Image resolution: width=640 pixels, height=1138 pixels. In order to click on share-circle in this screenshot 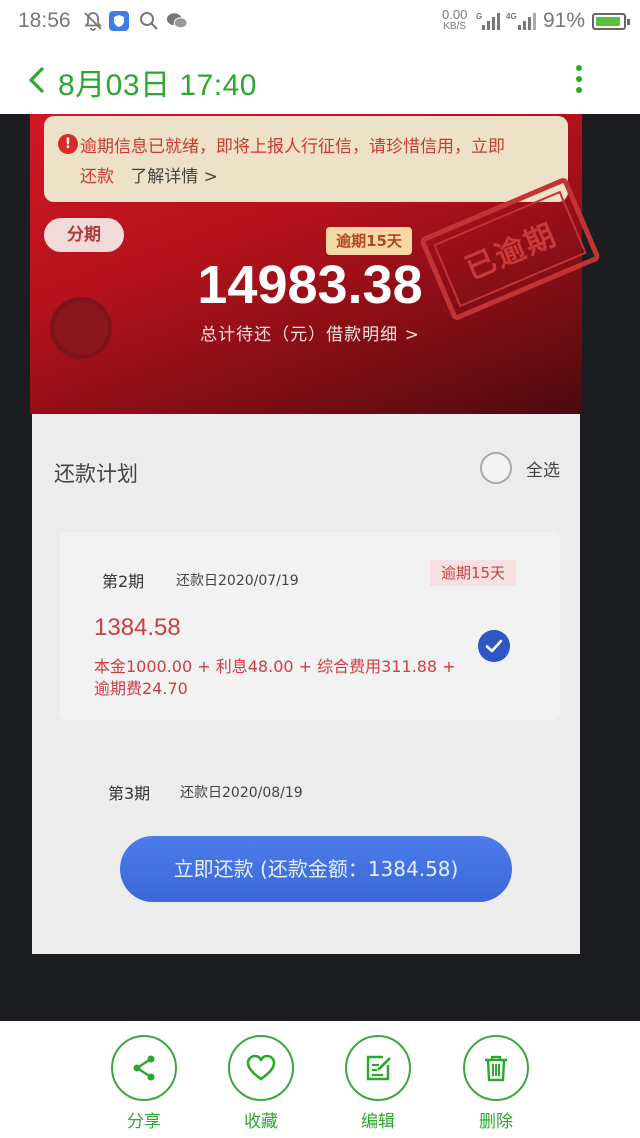, I will do `click(144, 1068)`.